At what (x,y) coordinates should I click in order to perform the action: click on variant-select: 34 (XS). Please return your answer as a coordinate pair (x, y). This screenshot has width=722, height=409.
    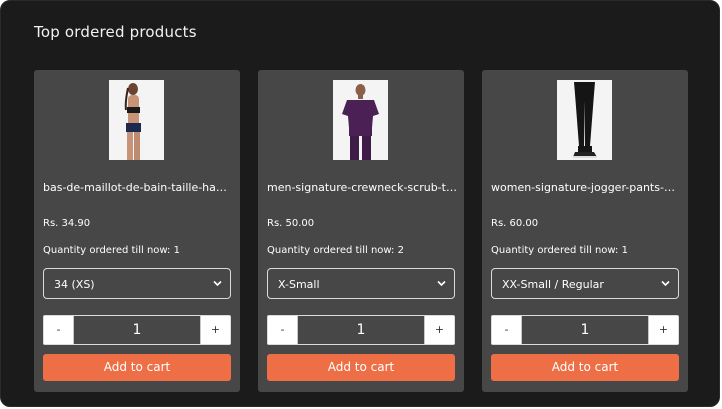
    Looking at the image, I should click on (137, 283).